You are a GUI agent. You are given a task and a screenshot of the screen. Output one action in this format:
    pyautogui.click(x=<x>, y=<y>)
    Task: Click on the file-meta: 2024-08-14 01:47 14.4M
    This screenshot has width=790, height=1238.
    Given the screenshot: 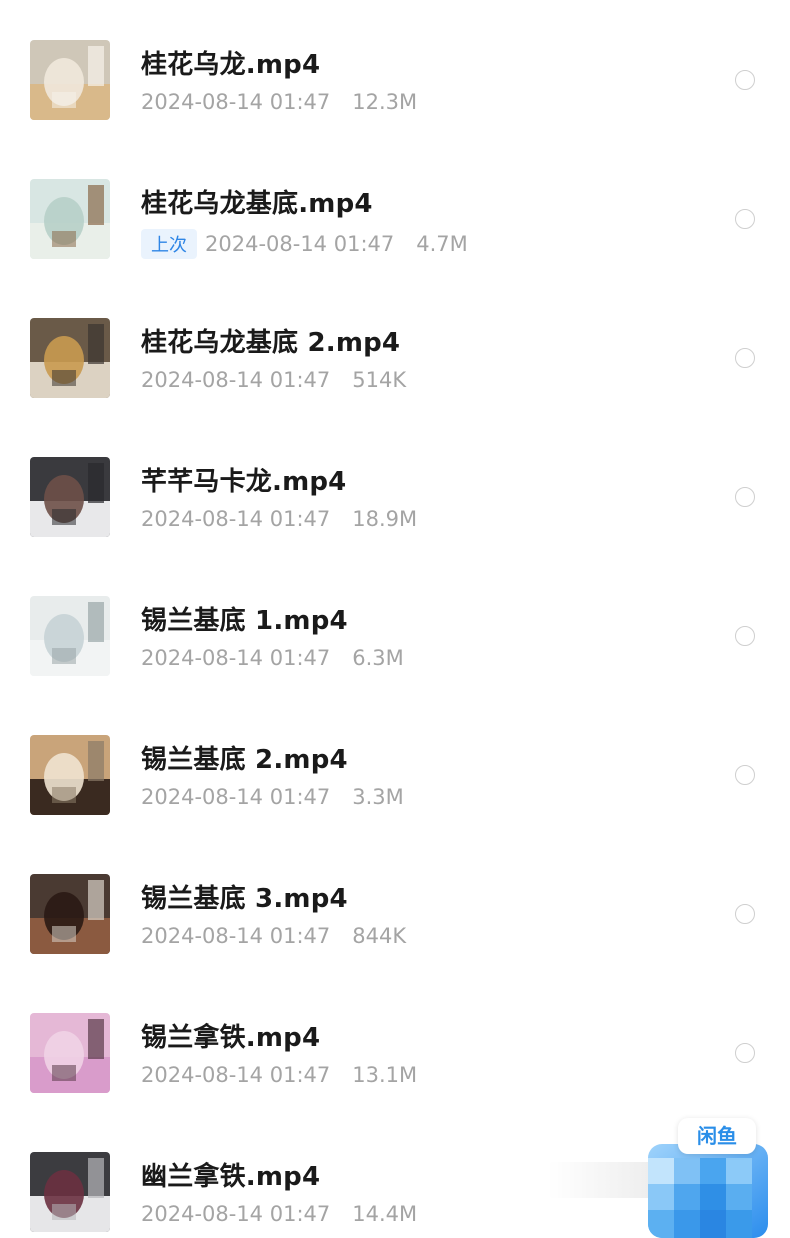 What is the action you would take?
    pyautogui.click(x=279, y=1214)
    